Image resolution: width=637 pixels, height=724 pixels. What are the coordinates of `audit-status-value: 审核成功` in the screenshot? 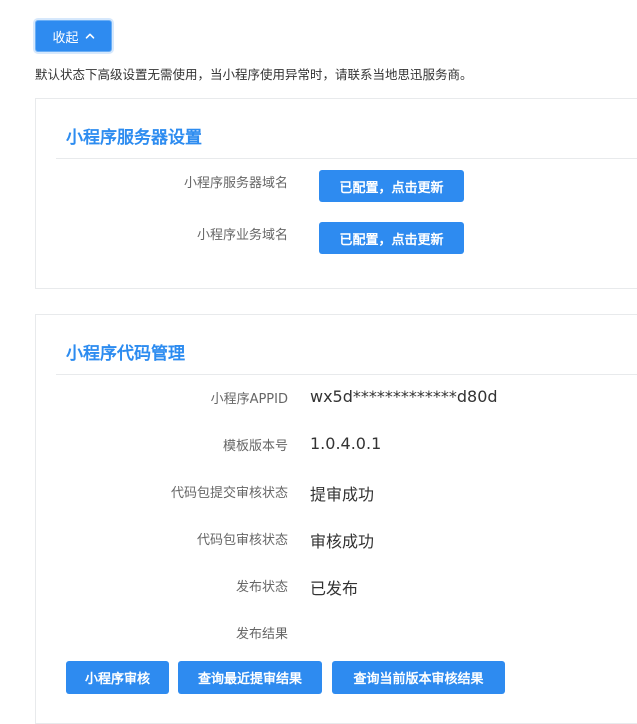 It's located at (342, 541).